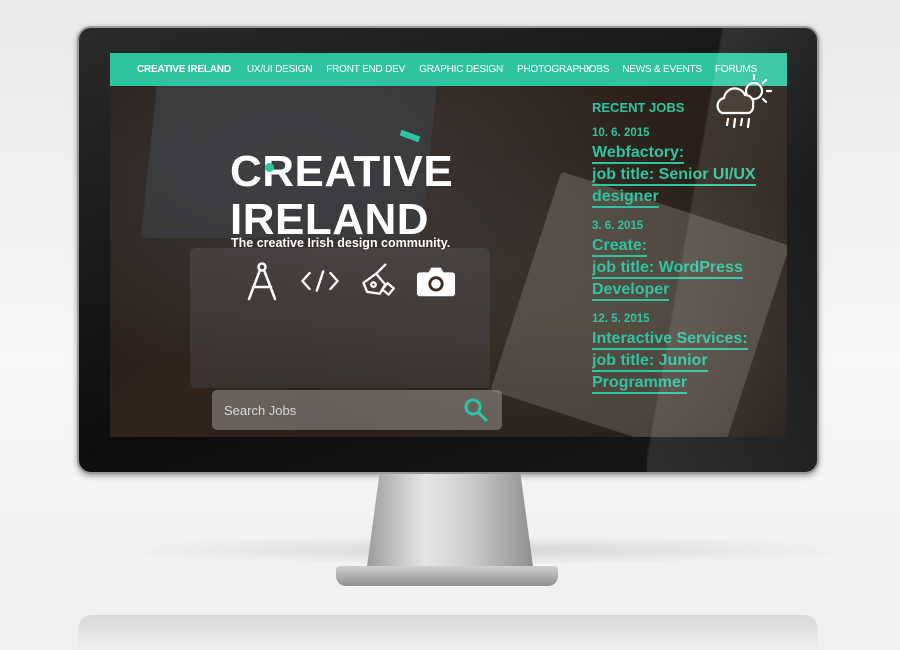 The height and width of the screenshot is (650, 900). I want to click on search-icon, so click(476, 410).